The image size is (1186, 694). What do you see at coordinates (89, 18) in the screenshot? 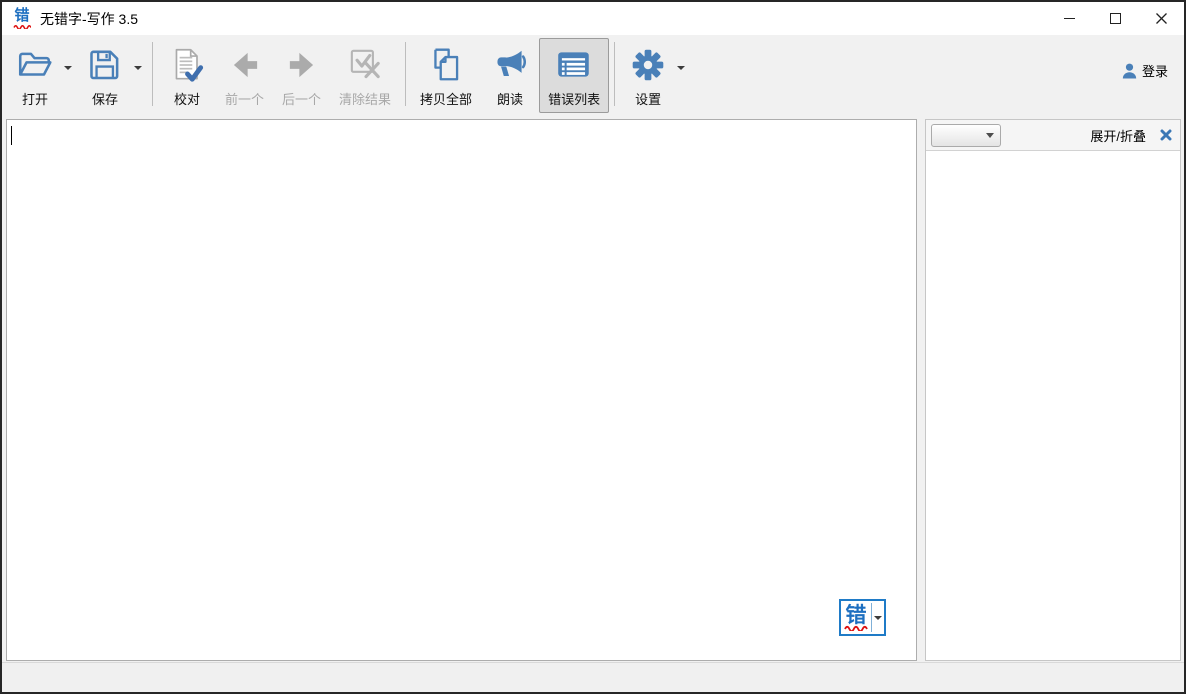
I see `window-title: 无错字-写作 3.5` at bounding box center [89, 18].